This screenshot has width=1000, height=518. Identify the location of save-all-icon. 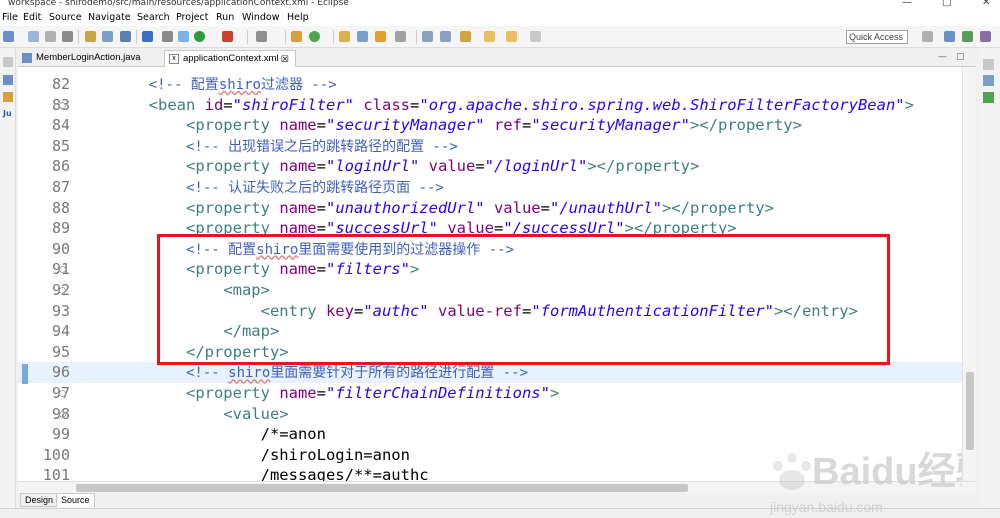
(50, 36).